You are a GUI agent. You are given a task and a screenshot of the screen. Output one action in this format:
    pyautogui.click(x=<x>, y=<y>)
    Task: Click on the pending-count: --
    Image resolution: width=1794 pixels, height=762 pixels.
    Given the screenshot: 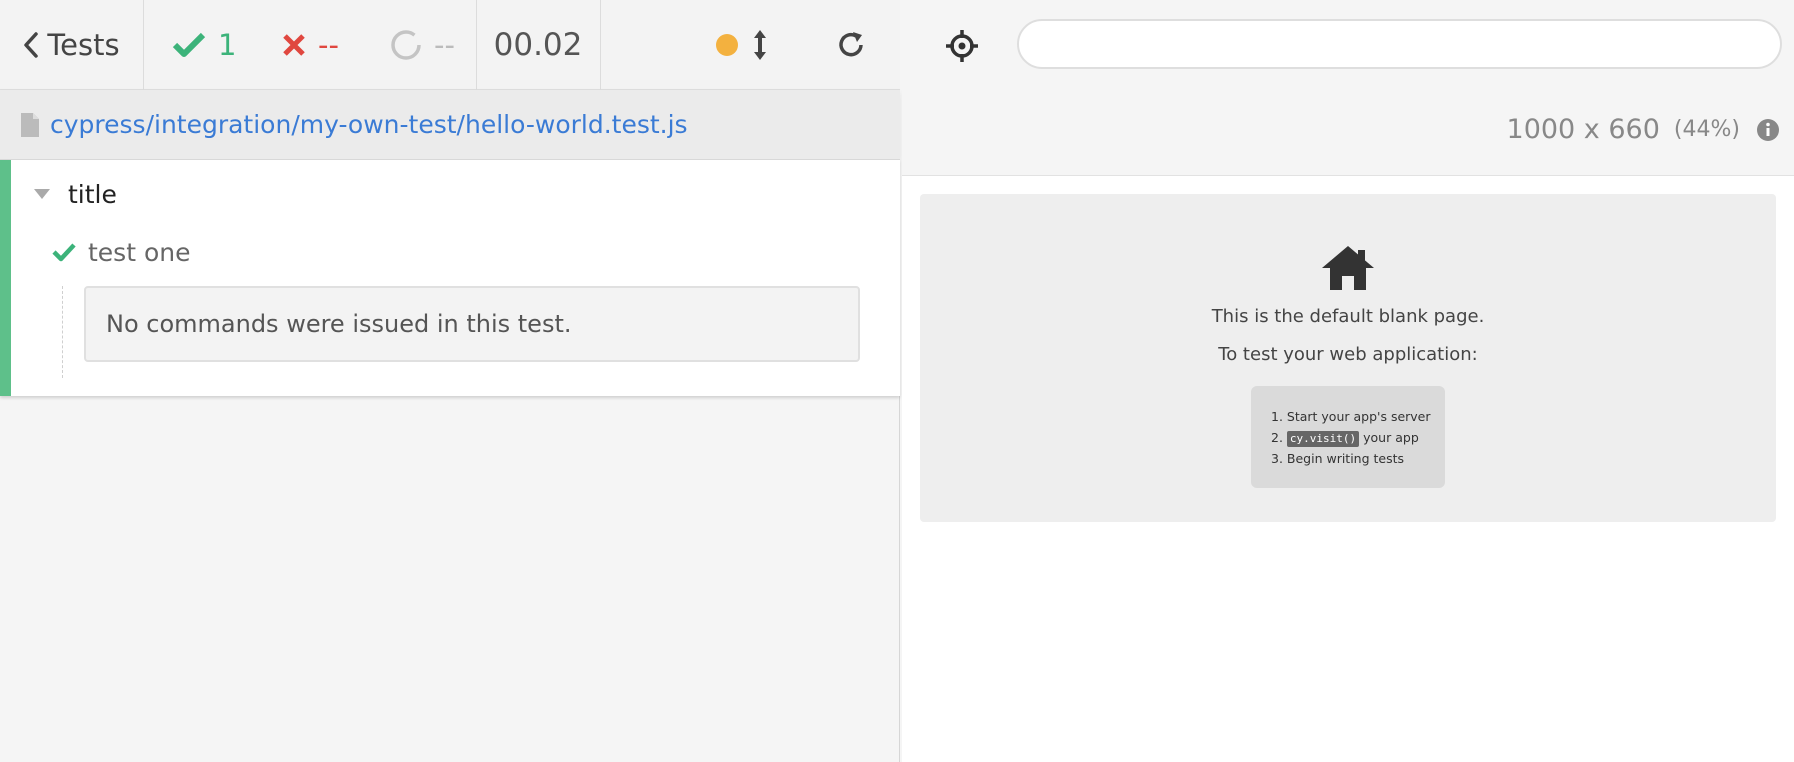 What is the action you would take?
    pyautogui.click(x=422, y=45)
    